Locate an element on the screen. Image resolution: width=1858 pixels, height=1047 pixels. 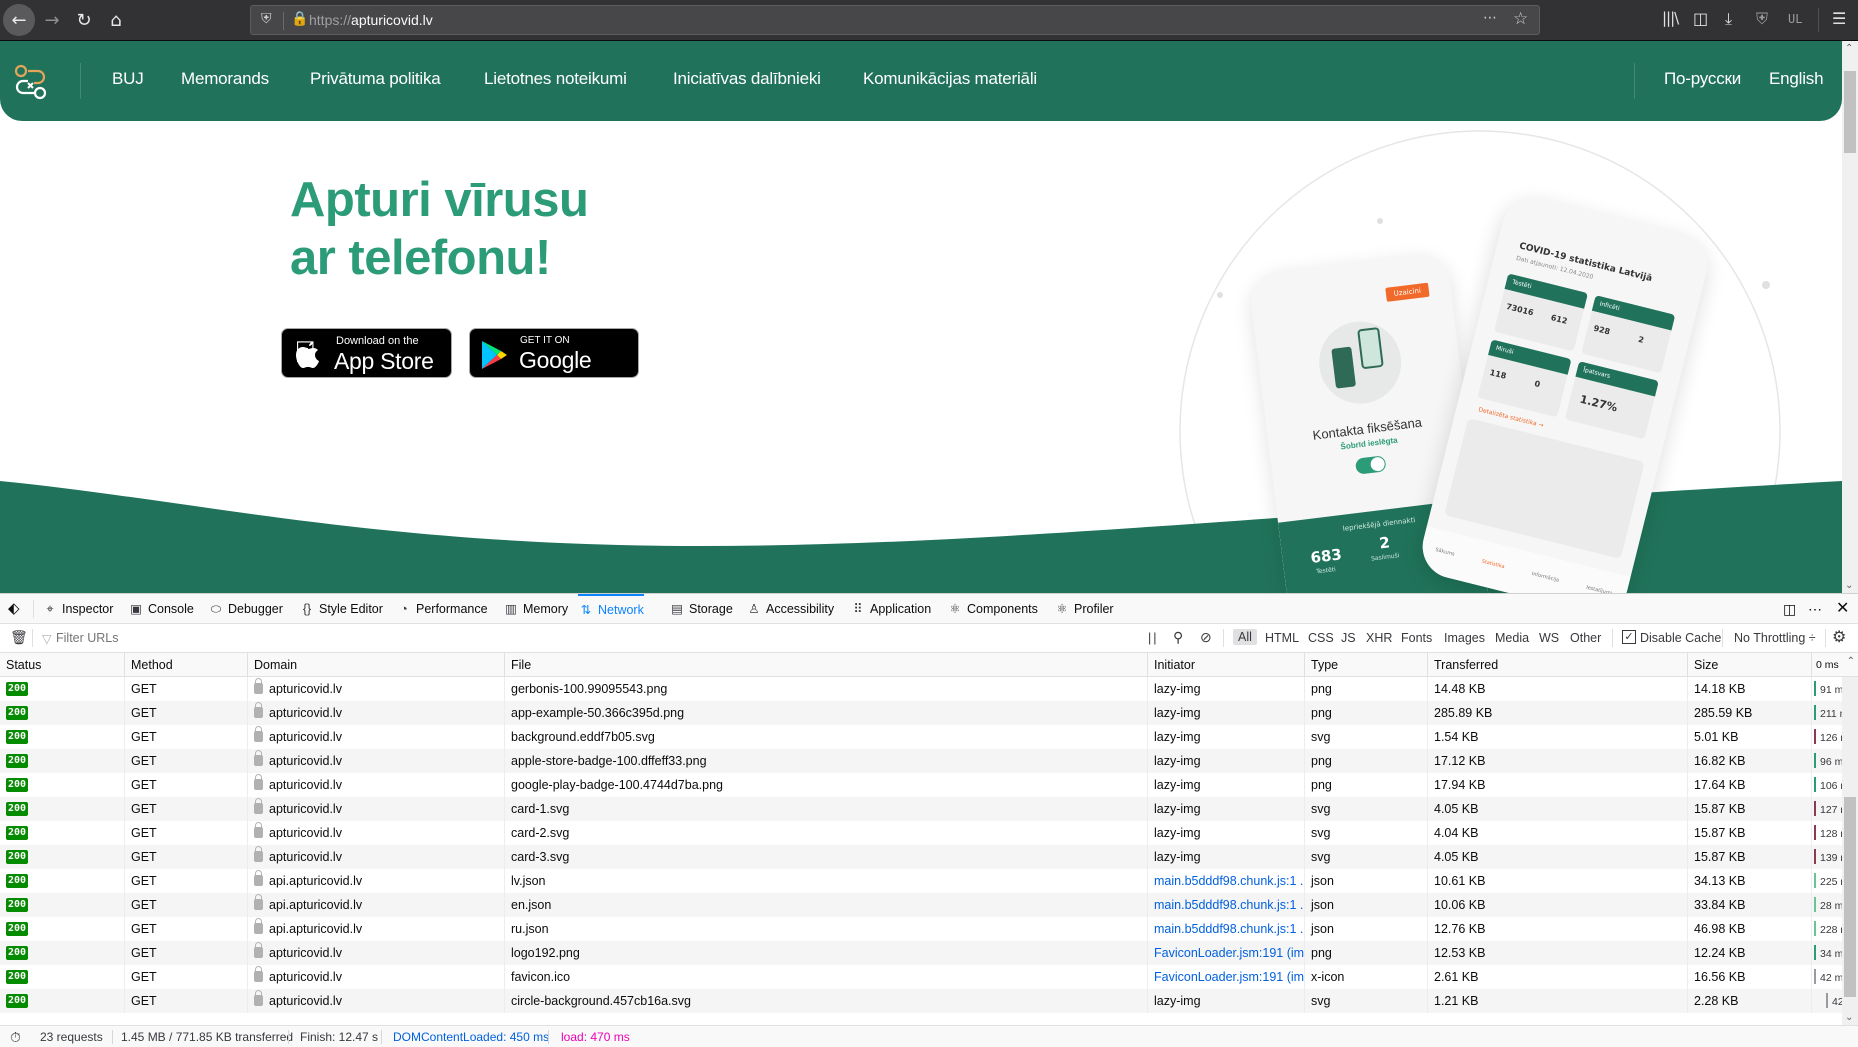
url-bar: ⛨ 🔒 https://apturicovid.lv ⋯ ☆ is located at coordinates (895, 20).